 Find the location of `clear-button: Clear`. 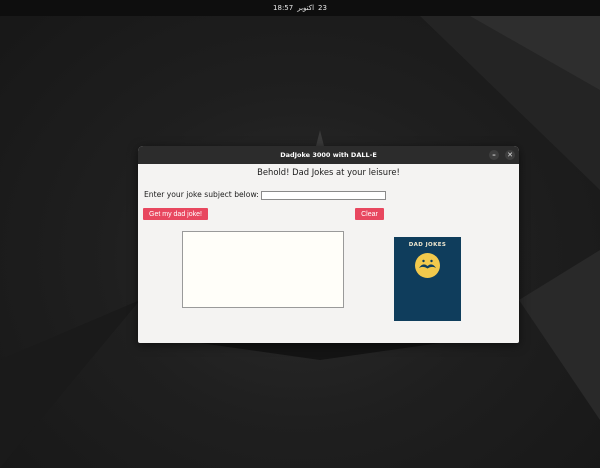

clear-button: Clear is located at coordinates (369, 214).